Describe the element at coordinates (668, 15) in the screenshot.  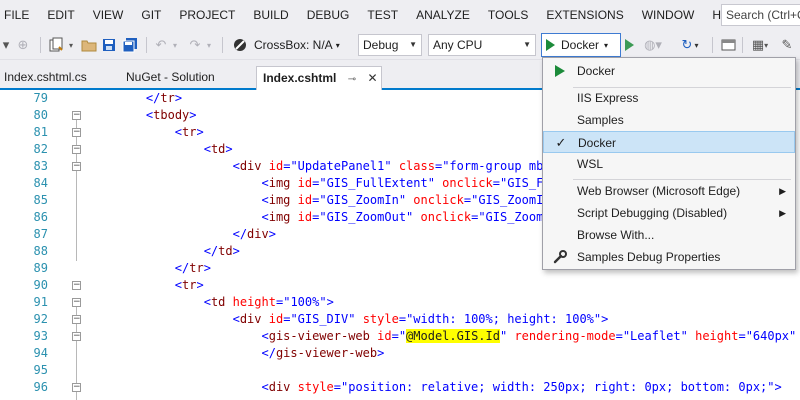
I see `menu-window: WINDOW` at that location.